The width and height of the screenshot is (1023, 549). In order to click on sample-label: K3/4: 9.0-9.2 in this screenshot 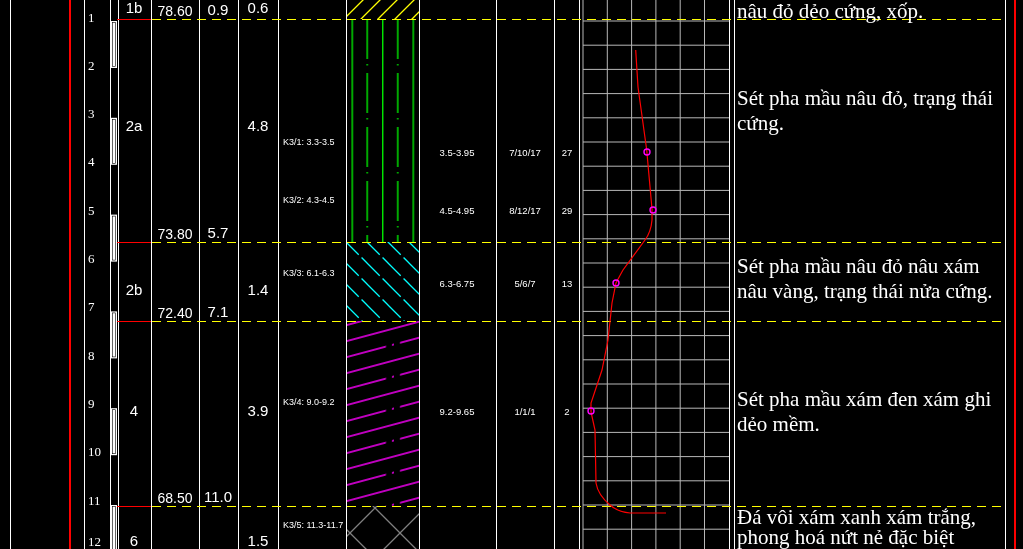, I will do `click(309, 402)`.